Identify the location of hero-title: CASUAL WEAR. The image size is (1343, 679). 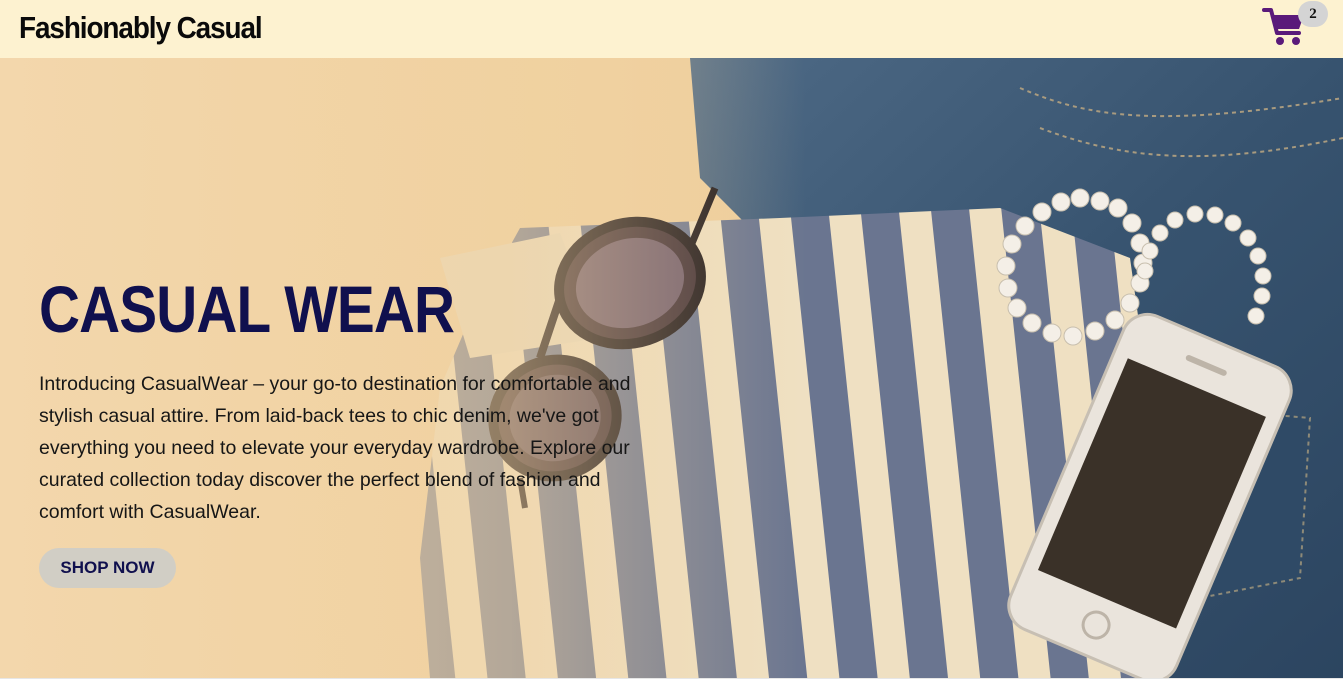
(247, 309).